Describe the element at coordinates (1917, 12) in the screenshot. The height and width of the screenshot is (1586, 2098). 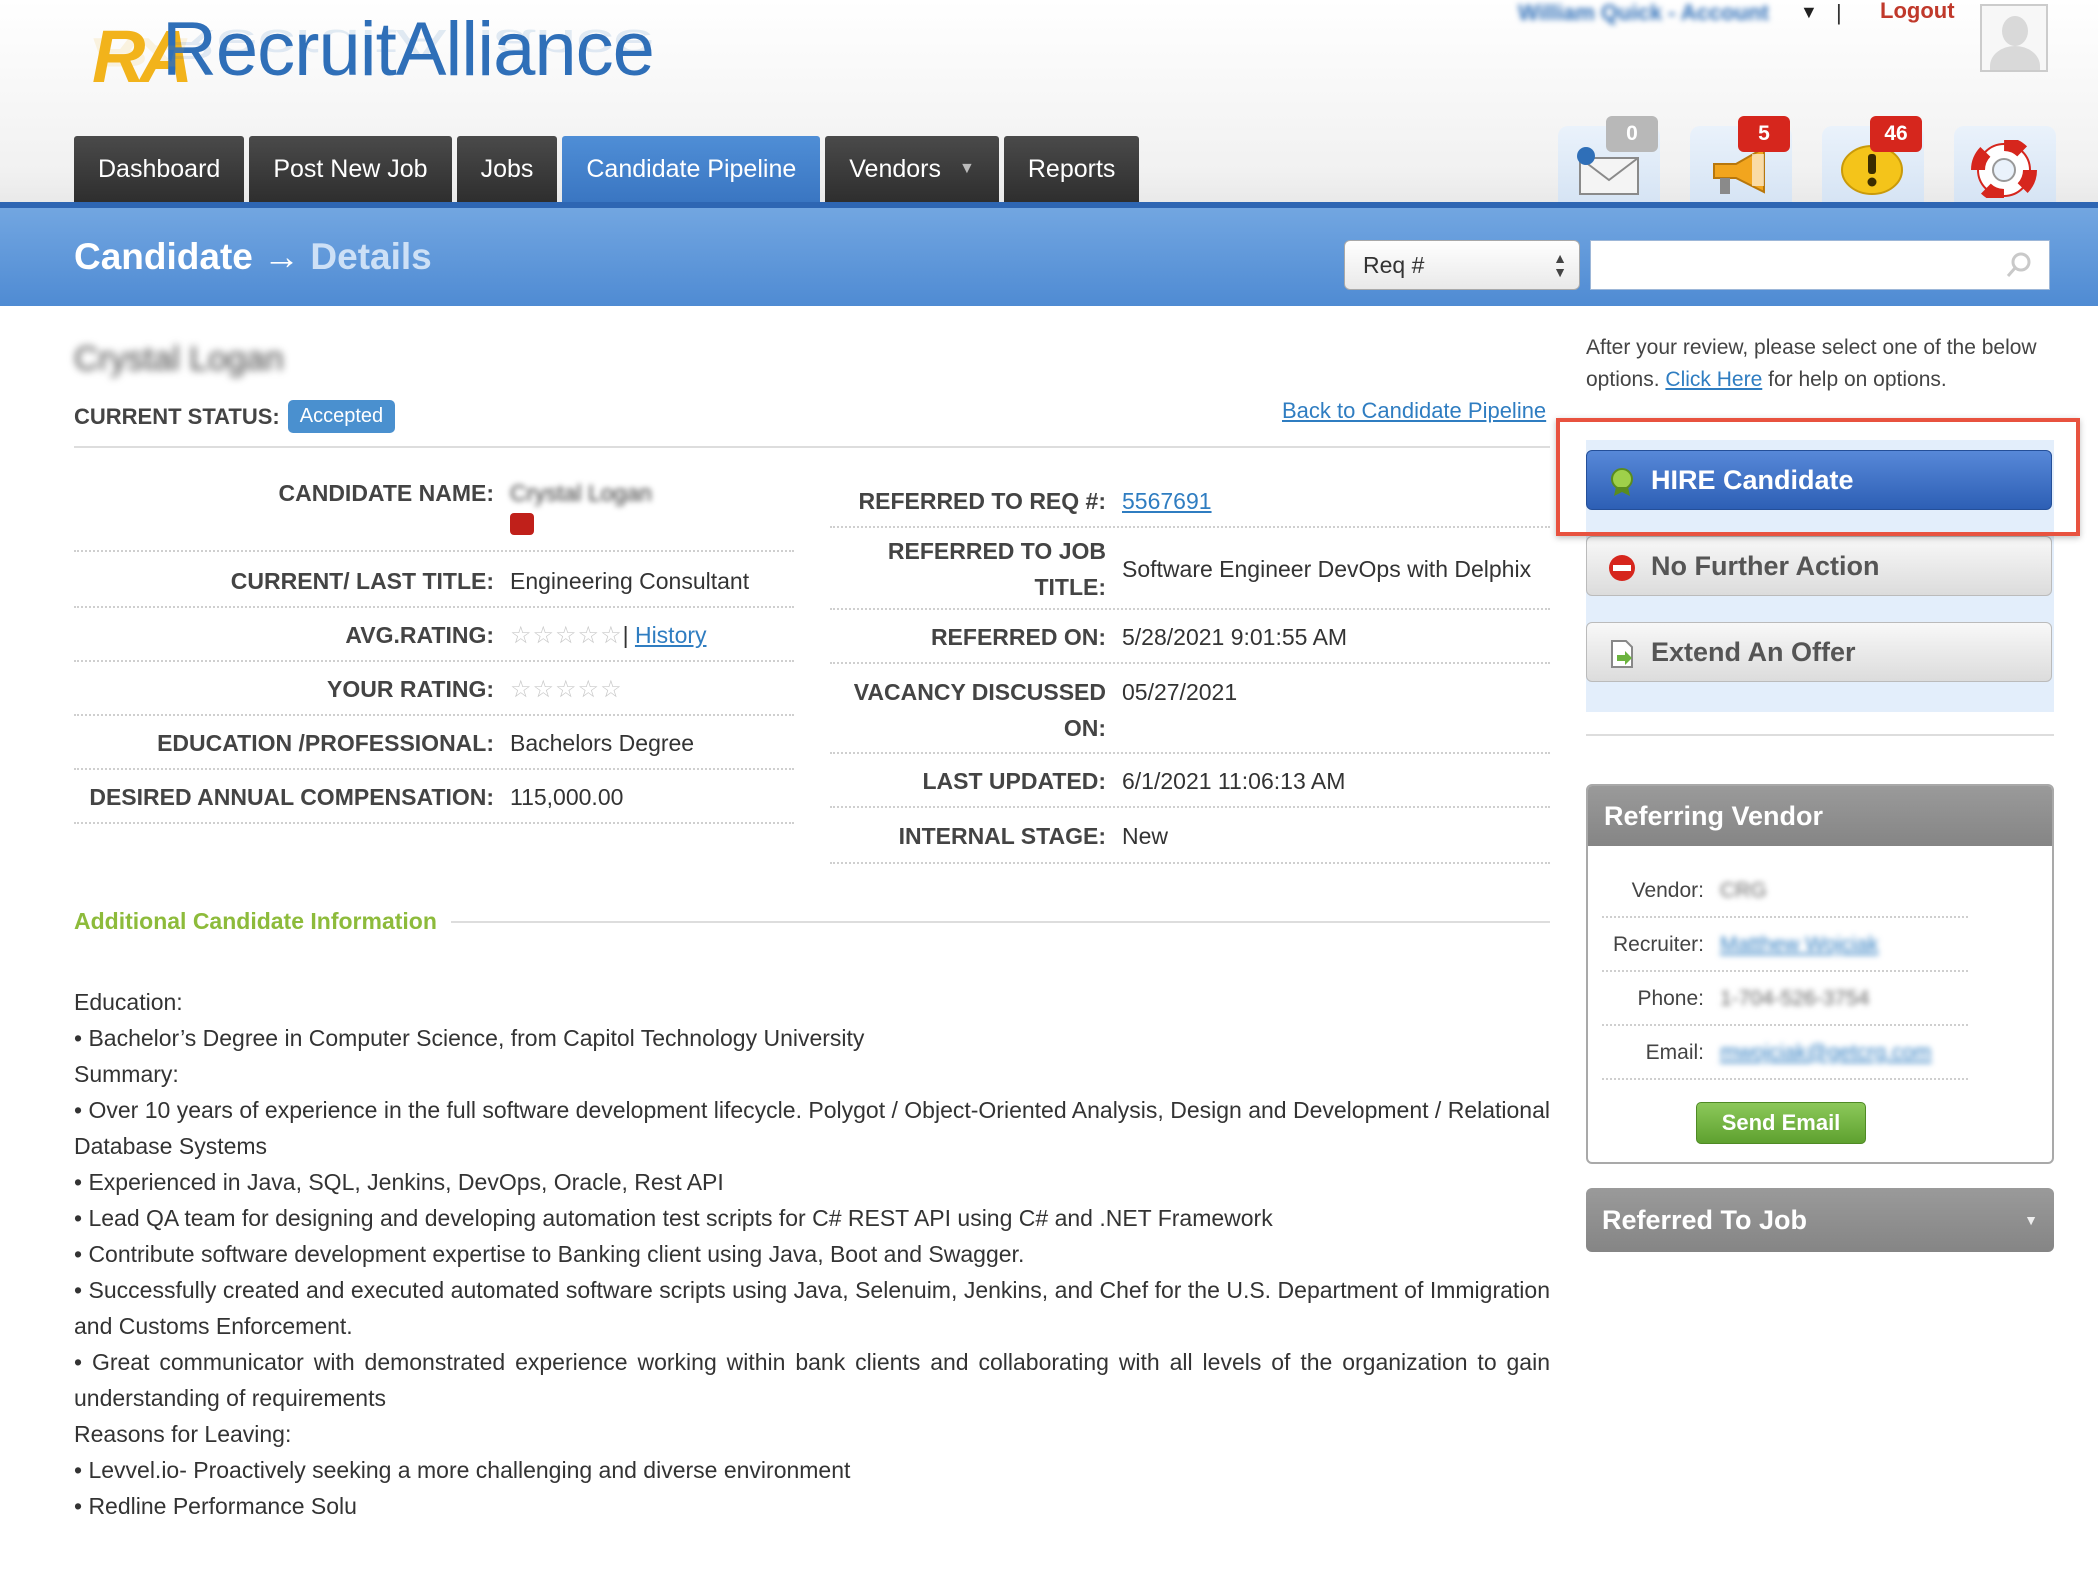
I see `logout-link: Logout` at that location.